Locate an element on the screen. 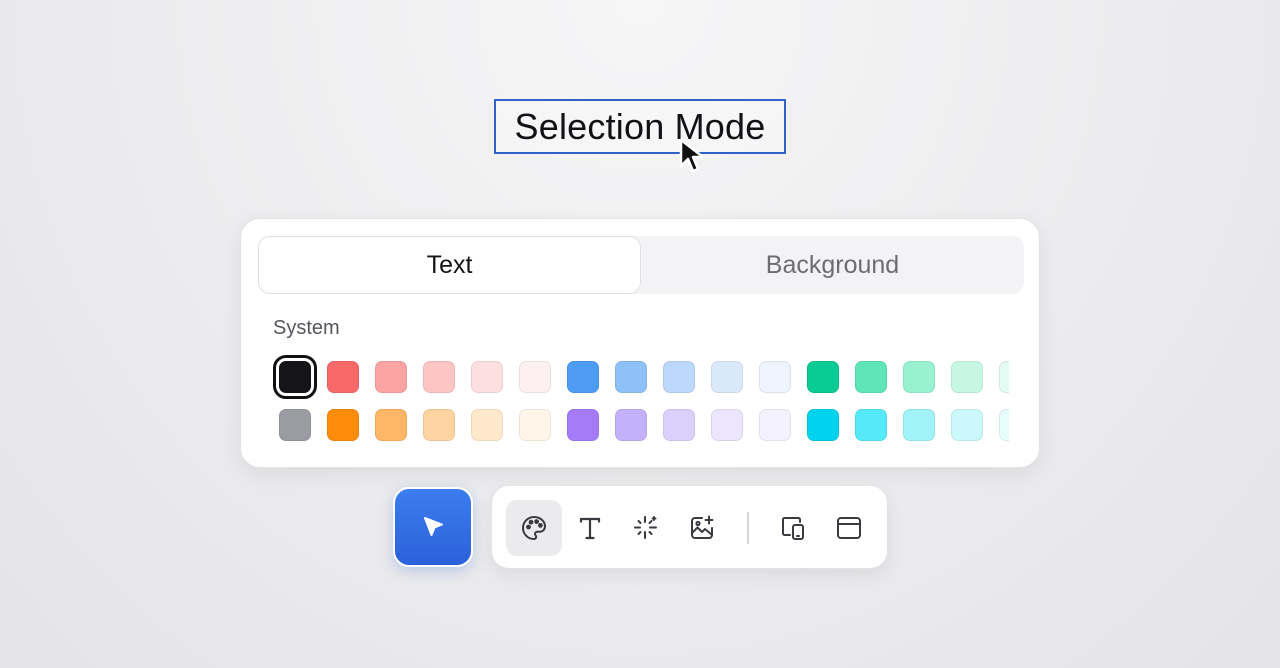 Image resolution: width=1280 pixels, height=668 pixels. selection-mode-heading: Selection Mode is located at coordinates (640, 126).